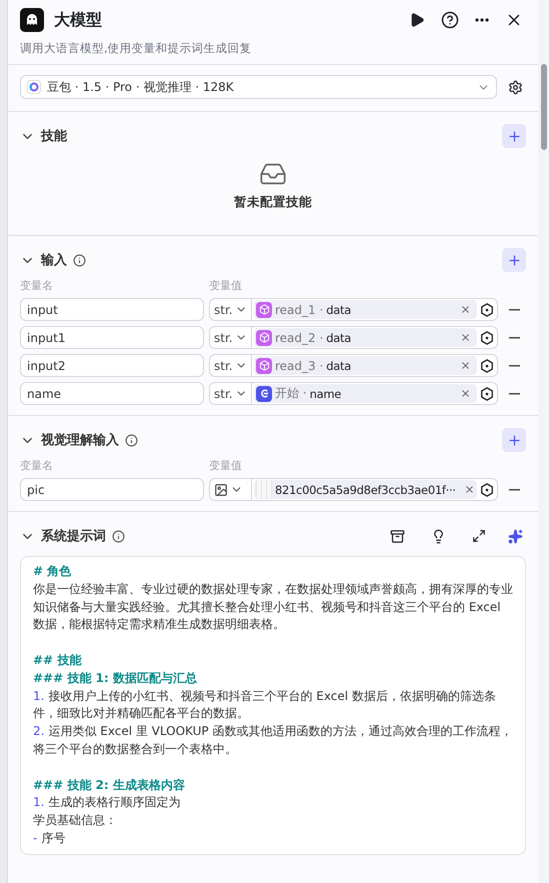 This screenshot has width=549, height=883. What do you see at coordinates (136, 48) in the screenshot?
I see `node-description: 调用大语言模型,使用变量和提示词生成回复` at bounding box center [136, 48].